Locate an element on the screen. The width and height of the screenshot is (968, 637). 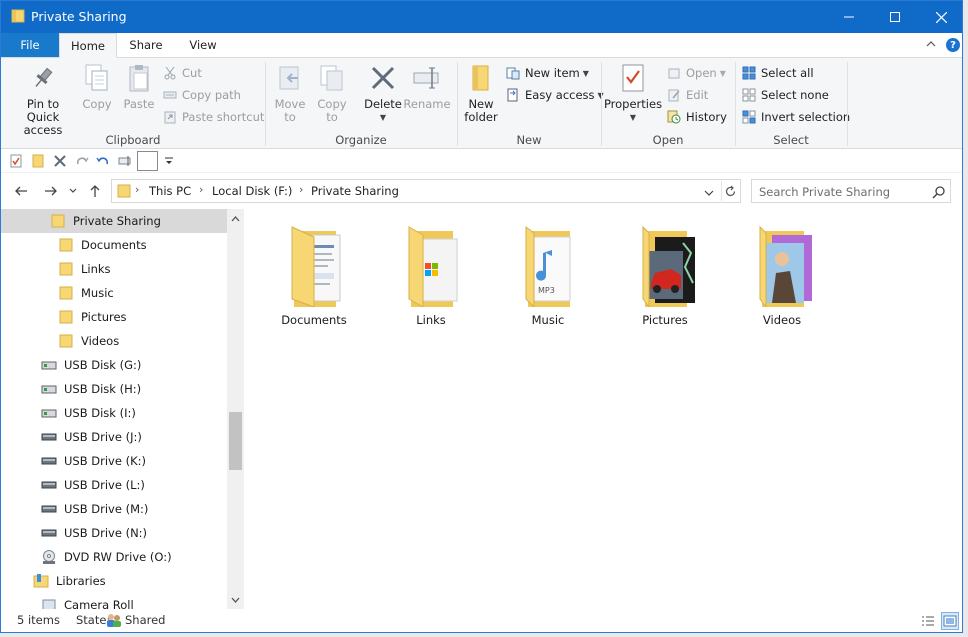
properties-check-icon is located at coordinates (16, 161).